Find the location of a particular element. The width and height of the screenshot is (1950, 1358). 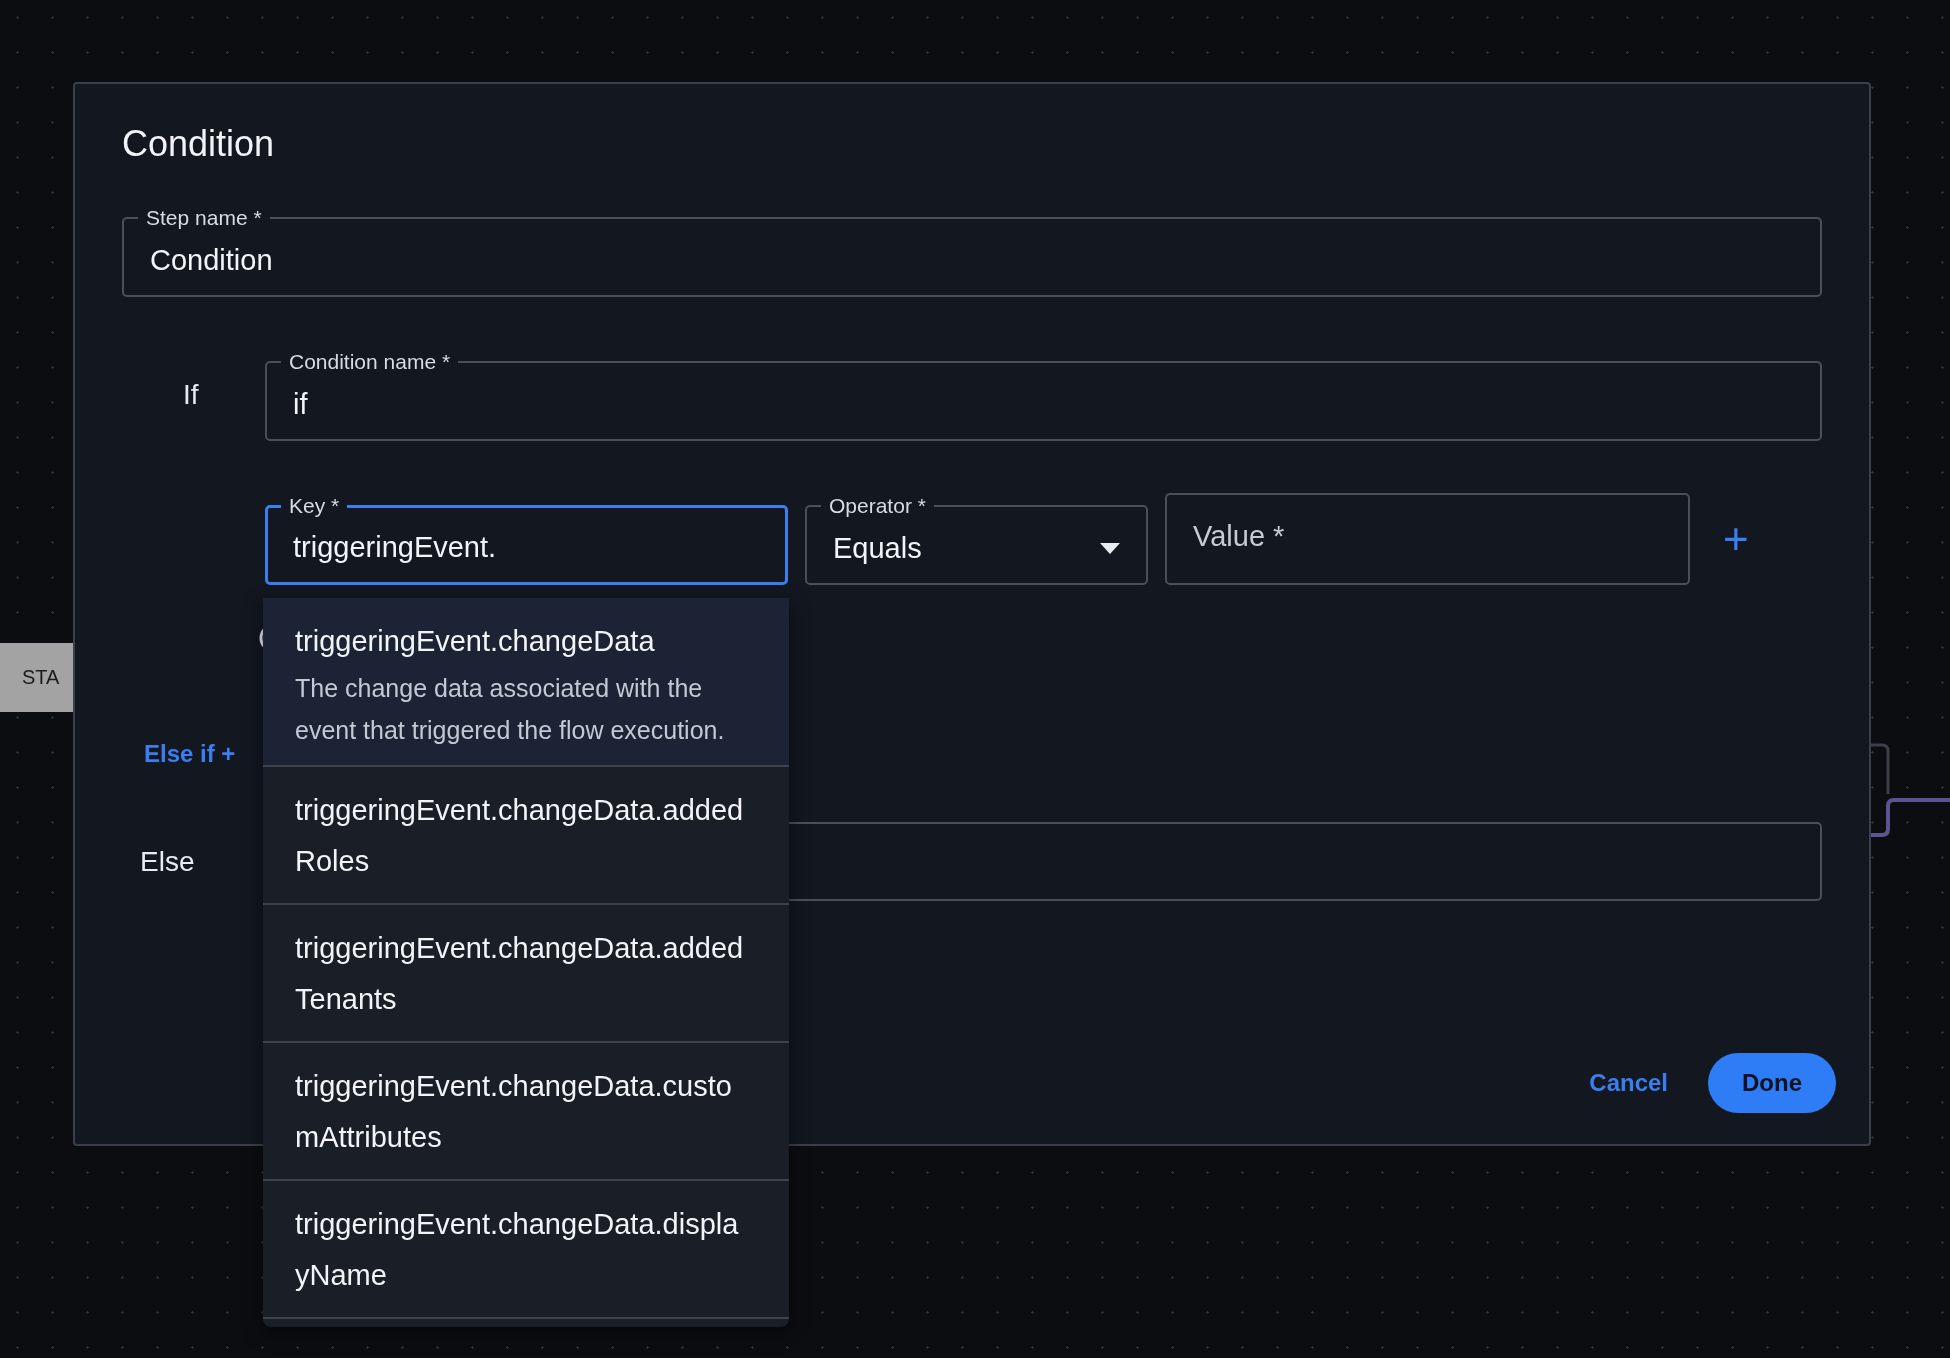

suggestion-item: triggeringEvent.changeData The change data associated with the event that triggered the flow execution. is located at coordinates (526, 682).